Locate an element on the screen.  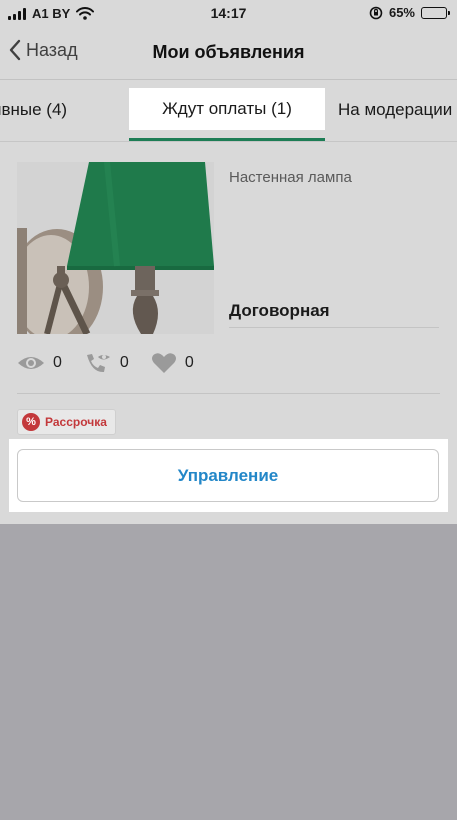
eye-icon is located at coordinates (31, 363).